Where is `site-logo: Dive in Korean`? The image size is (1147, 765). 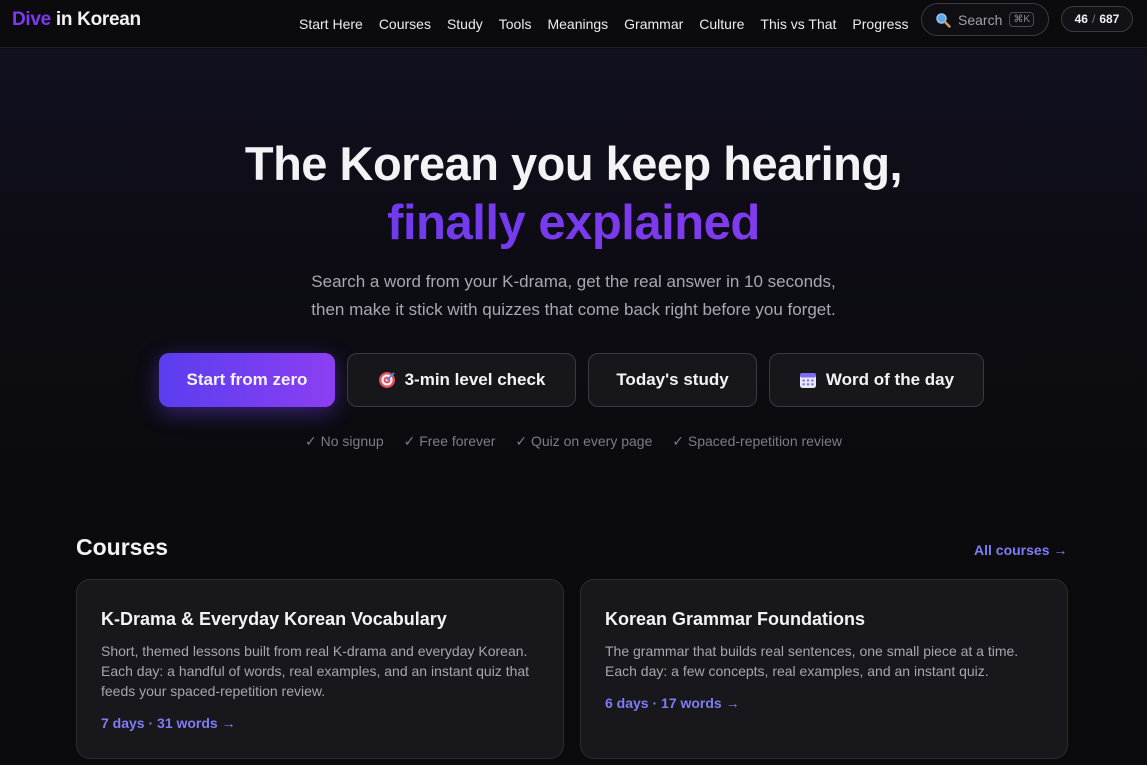 site-logo: Dive in Korean is located at coordinates (76, 20).